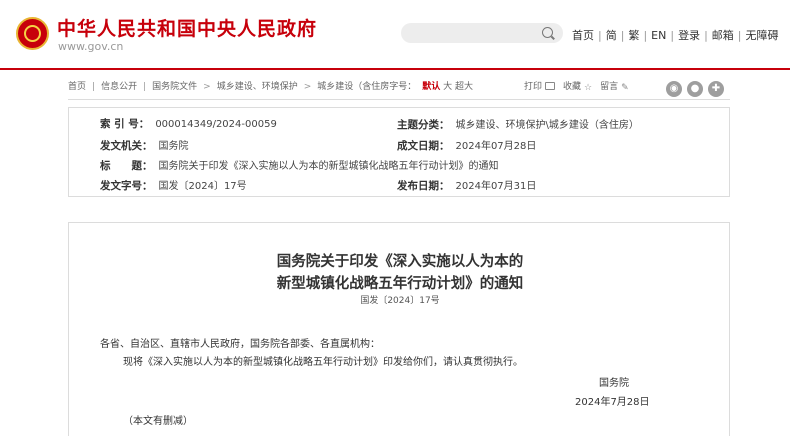 This screenshot has width=790, height=436. I want to click on meta-label: 主题分类：, so click(423, 125).